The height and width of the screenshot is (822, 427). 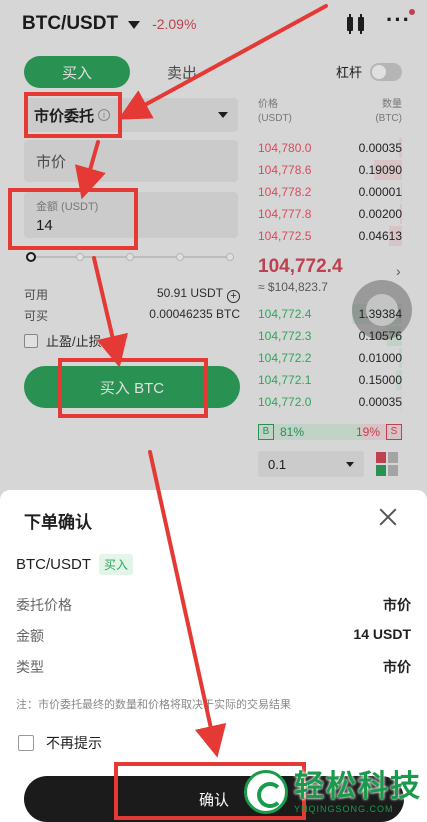 What do you see at coordinates (285, 170) in the screenshot?
I see `ask-price: 104,778.6` at bounding box center [285, 170].